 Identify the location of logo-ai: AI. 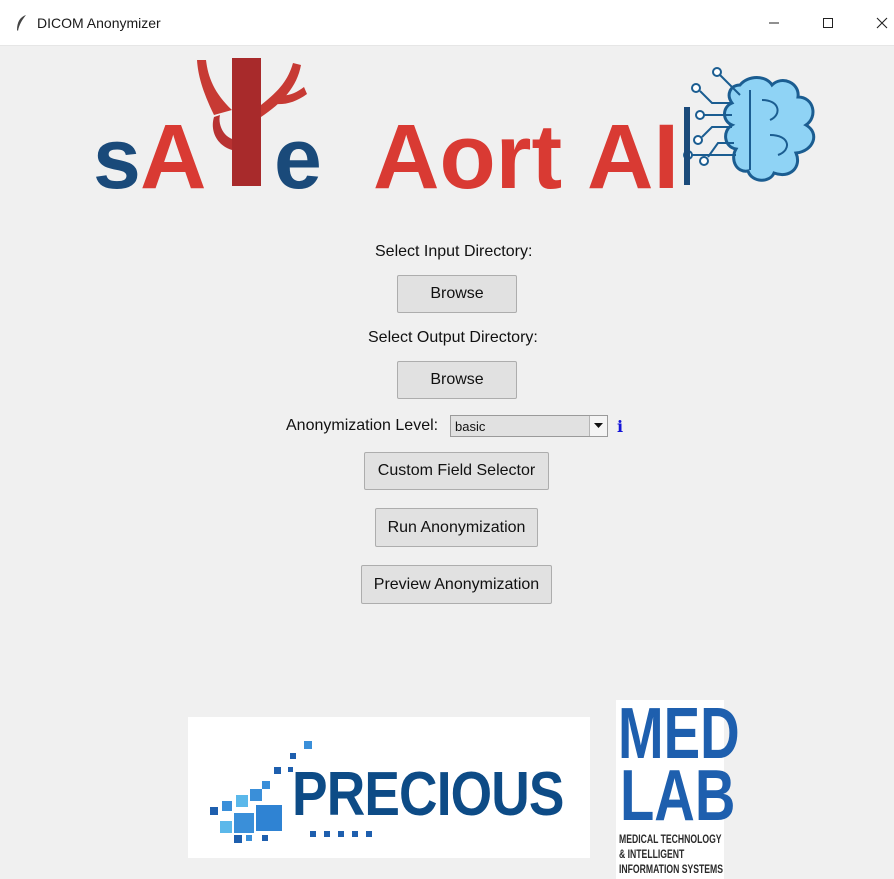
(633, 157).